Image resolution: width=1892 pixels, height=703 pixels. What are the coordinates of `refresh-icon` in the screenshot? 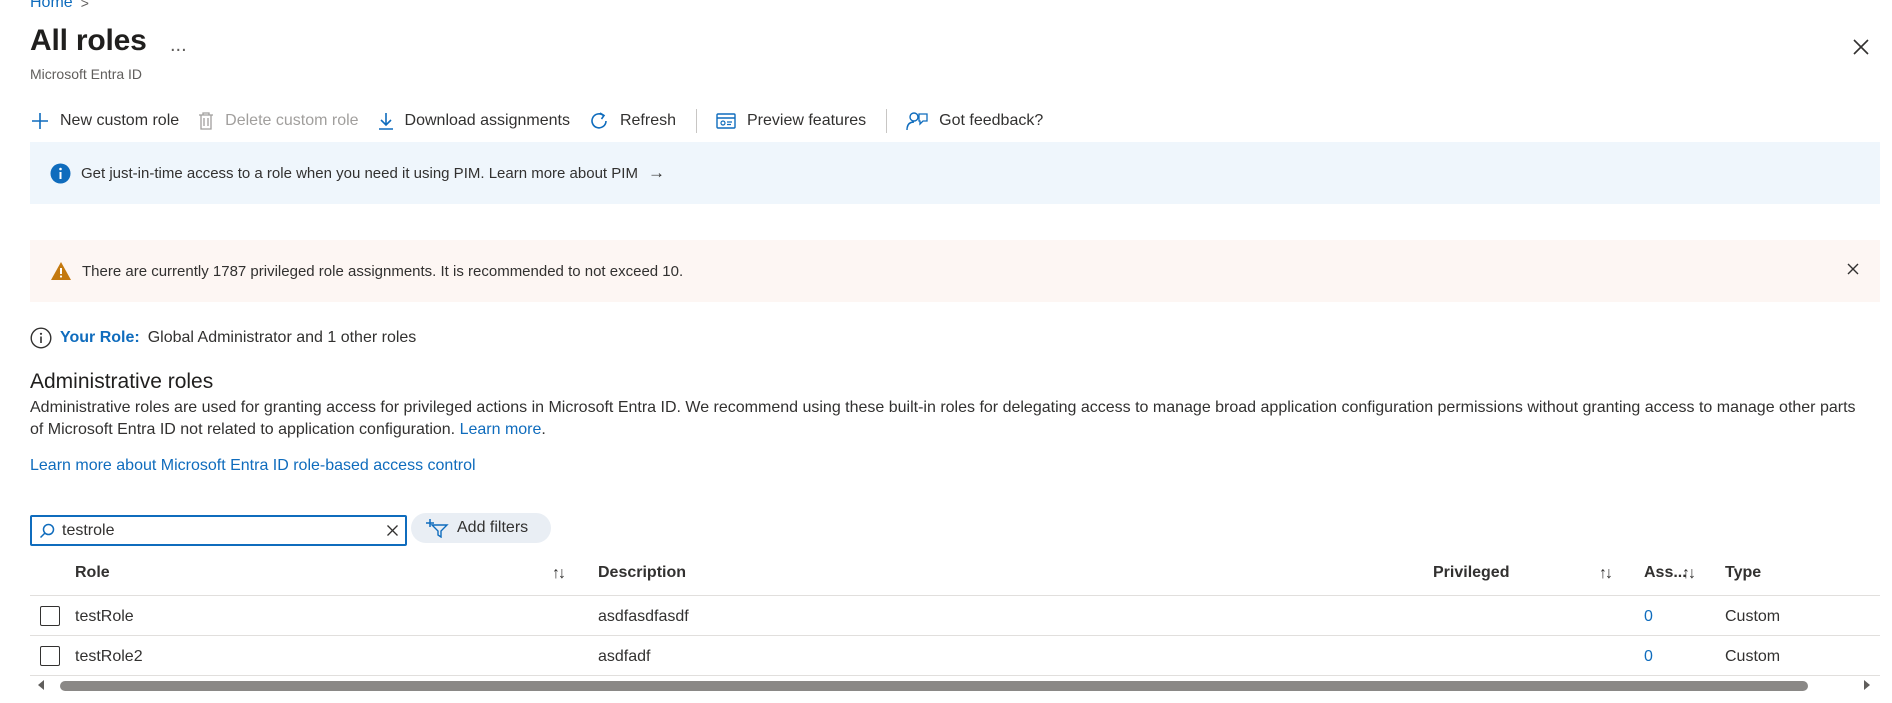 It's located at (599, 120).